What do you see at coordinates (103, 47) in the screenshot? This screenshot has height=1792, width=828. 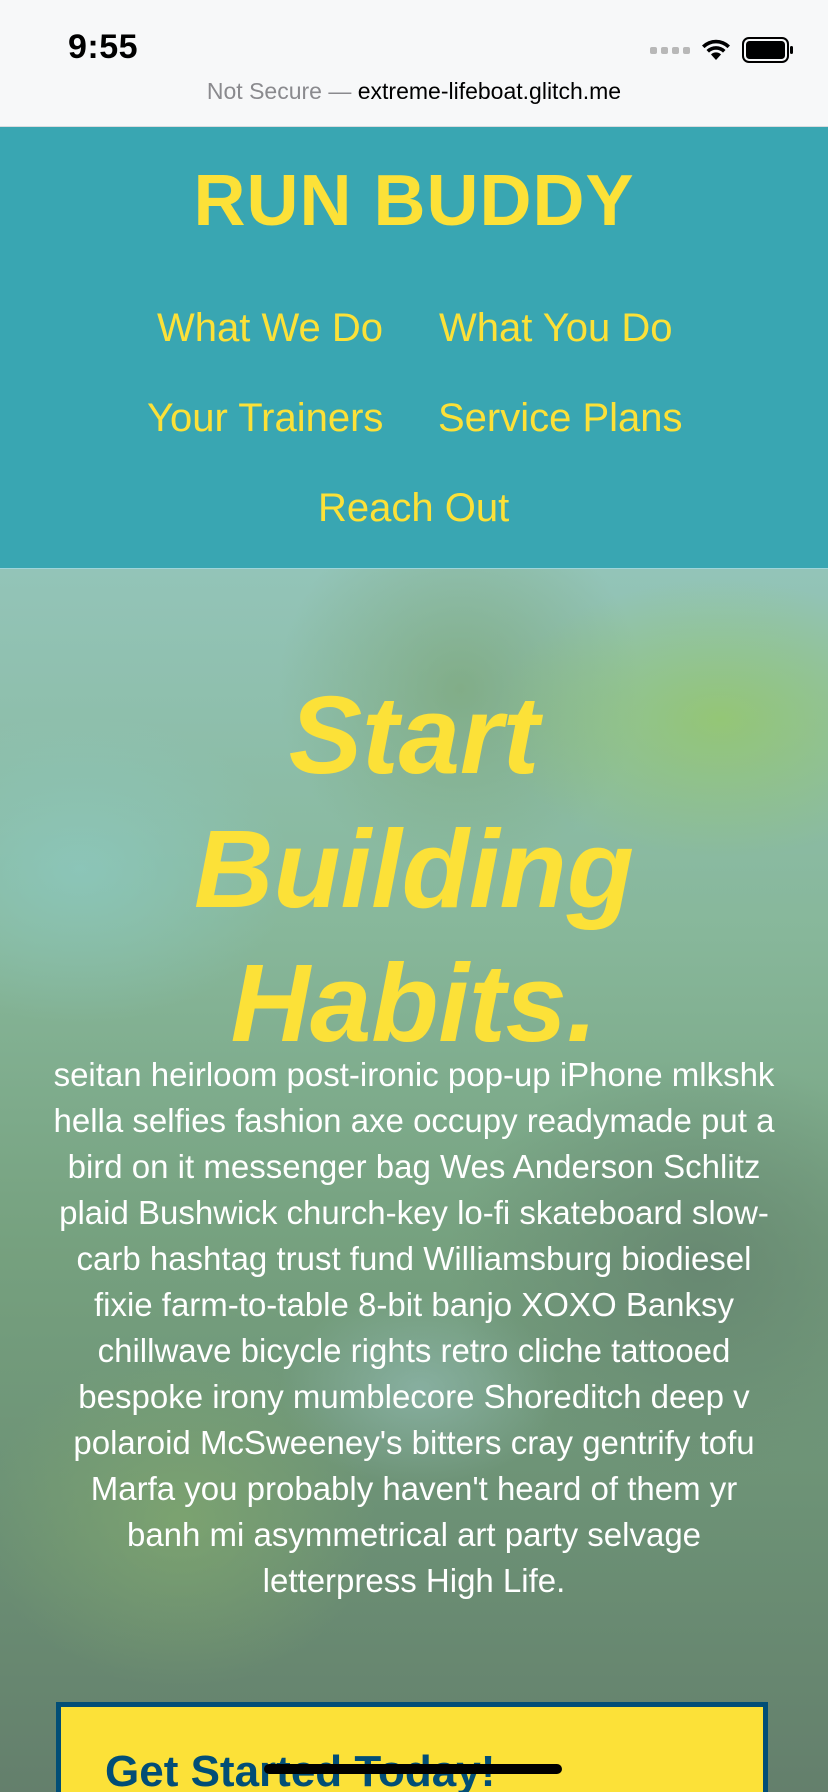 I see `status-time: 9:55` at bounding box center [103, 47].